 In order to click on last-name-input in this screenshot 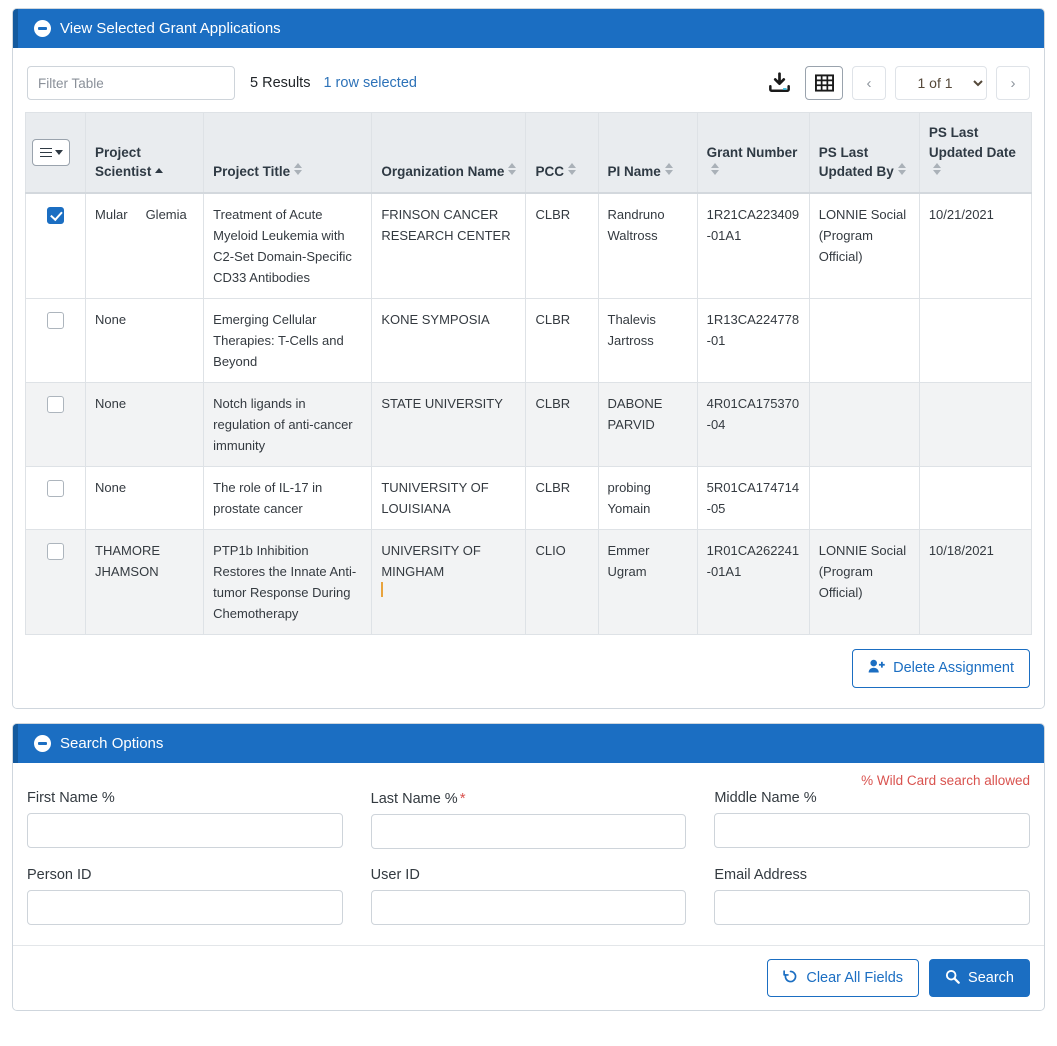, I will do `click(528, 831)`.